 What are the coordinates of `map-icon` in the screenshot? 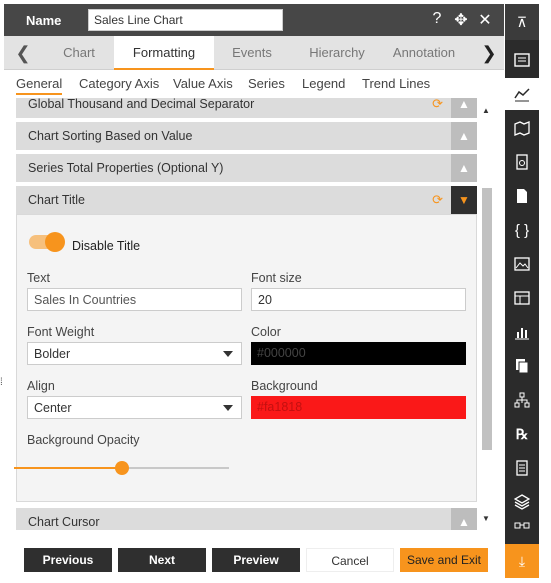 It's located at (522, 128).